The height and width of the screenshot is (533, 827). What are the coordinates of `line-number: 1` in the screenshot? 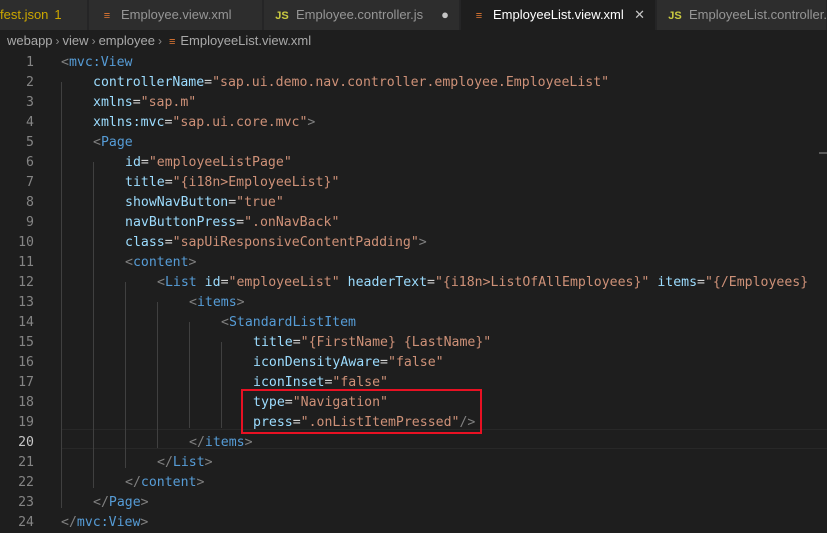 It's located at (30, 62).